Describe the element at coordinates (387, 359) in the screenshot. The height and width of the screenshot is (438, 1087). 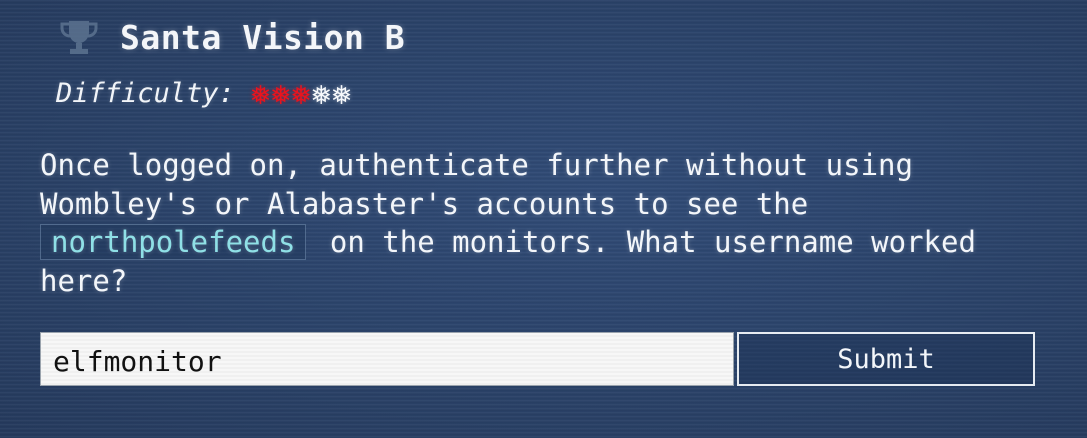
I see `answer-input` at that location.